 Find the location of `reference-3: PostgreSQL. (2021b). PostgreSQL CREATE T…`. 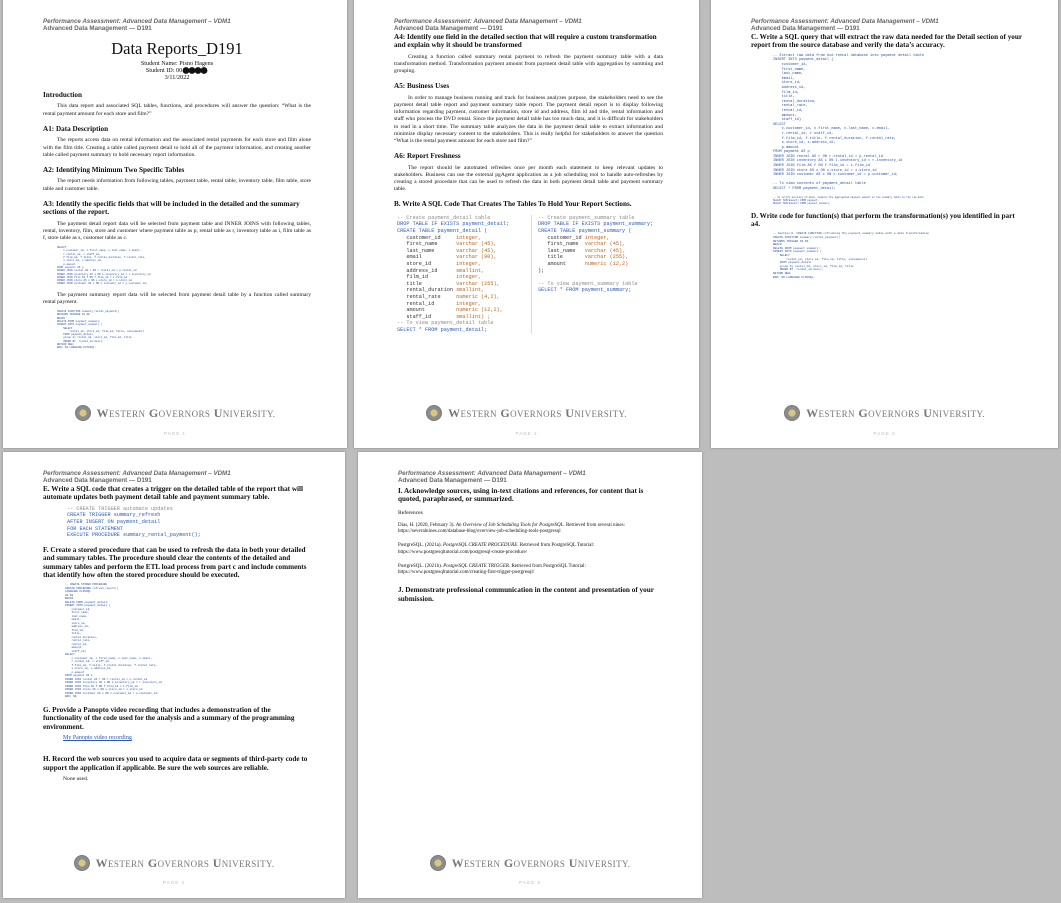

reference-3: PostgreSQL. (2021b). PostgreSQL CREATE T… is located at coordinates (532, 570).